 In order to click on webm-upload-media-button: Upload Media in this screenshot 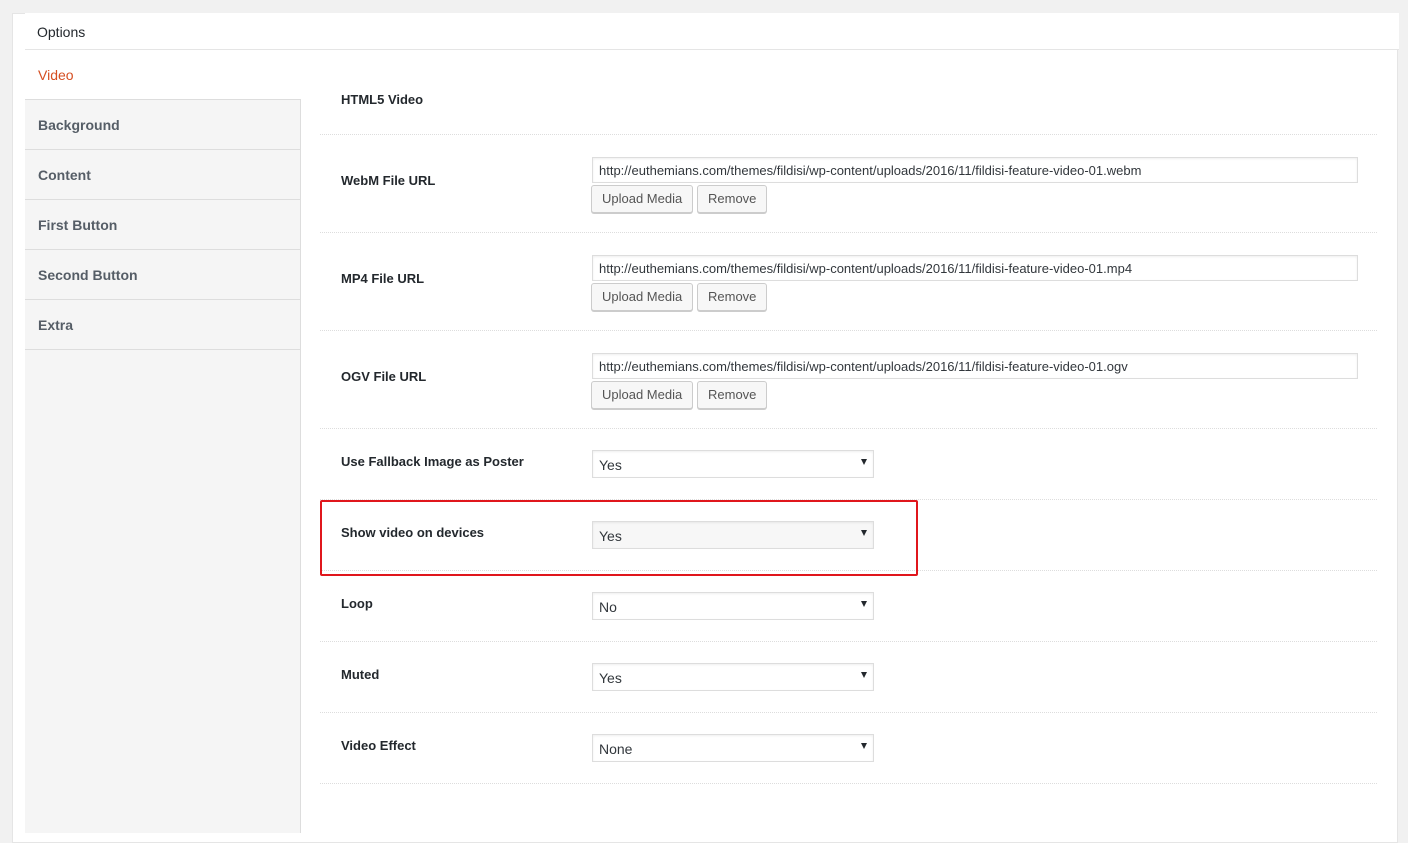, I will do `click(642, 199)`.